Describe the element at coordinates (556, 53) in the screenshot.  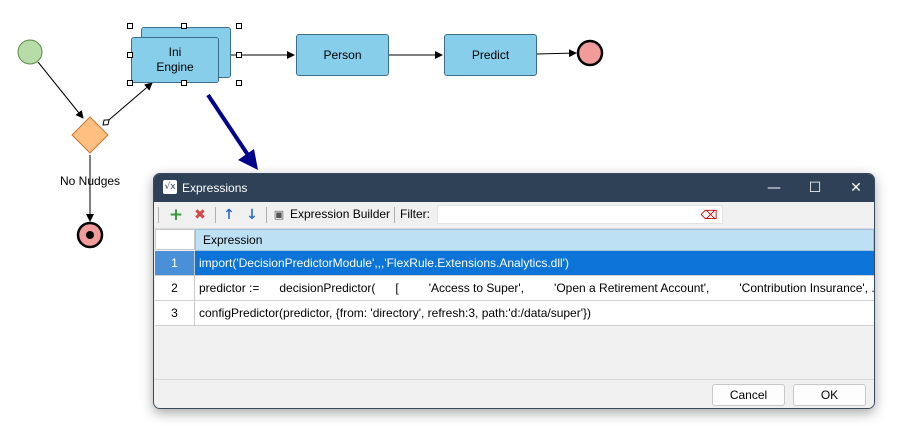
I see `edge-predict-end` at that location.